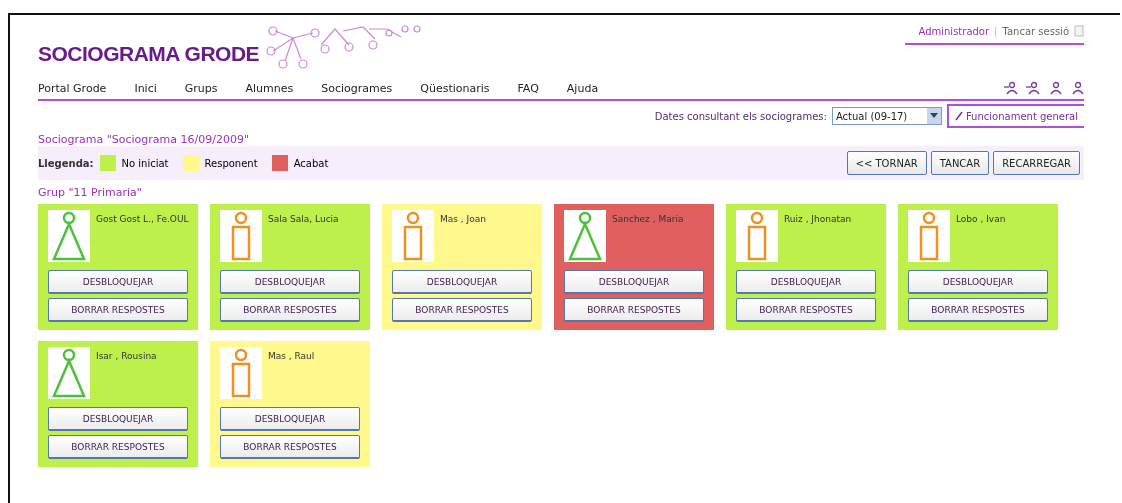 The image size is (1122, 503). I want to click on date-select: Actual (09-17), so click(886, 116).